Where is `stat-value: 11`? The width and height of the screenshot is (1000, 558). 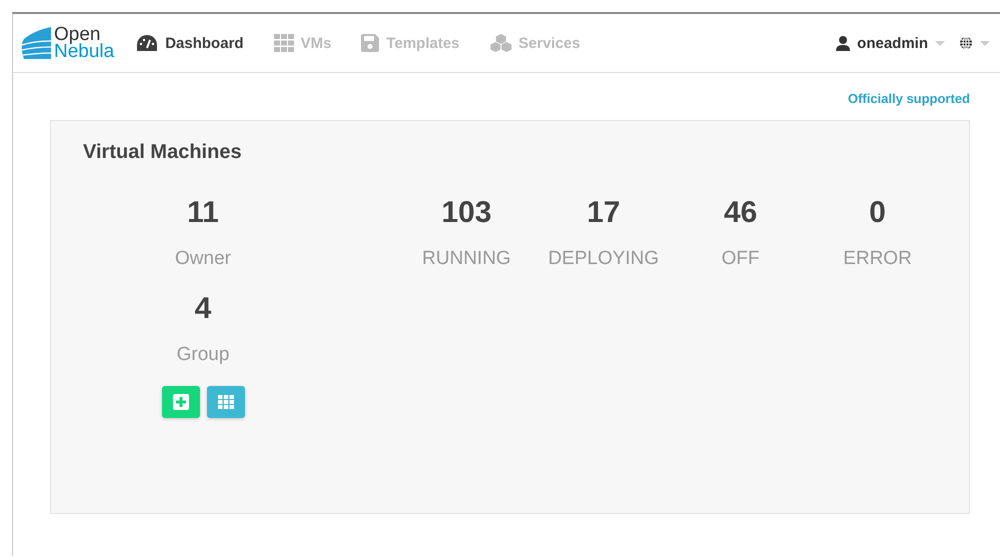
stat-value: 11 is located at coordinates (203, 213).